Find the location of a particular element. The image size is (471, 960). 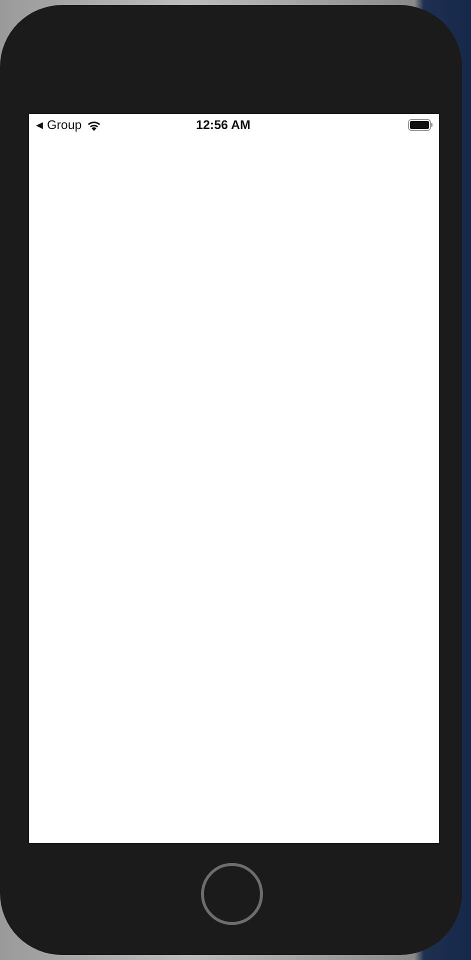

status-time: 12:56 AM is located at coordinates (224, 125).